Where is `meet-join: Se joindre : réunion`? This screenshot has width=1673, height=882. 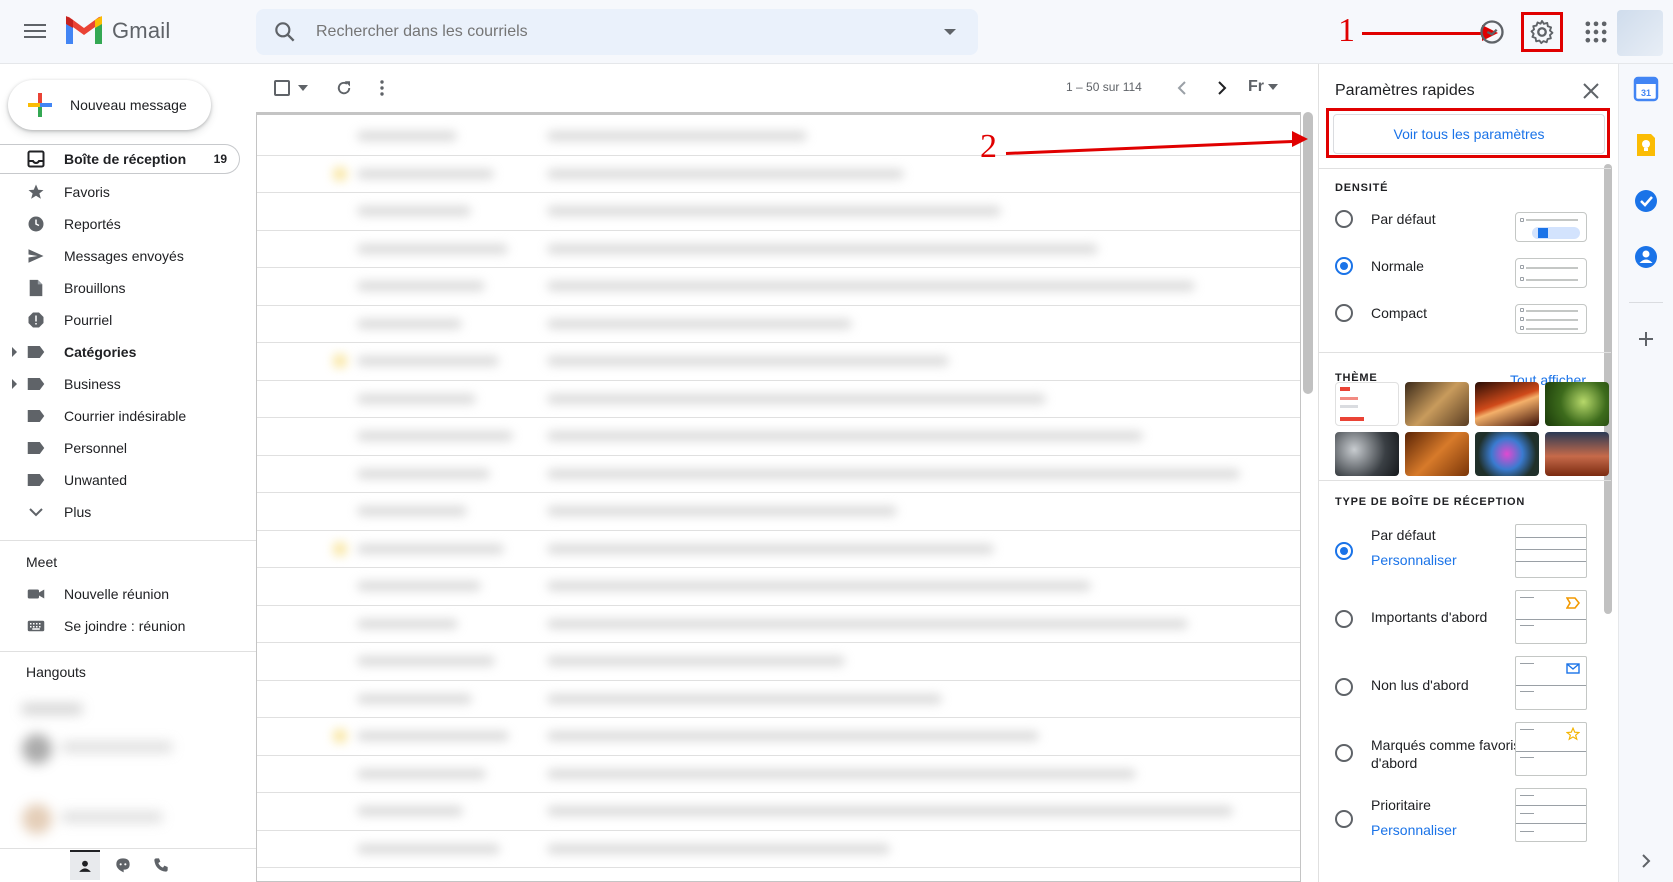
meet-join: Se joindre : réunion is located at coordinates (128, 626).